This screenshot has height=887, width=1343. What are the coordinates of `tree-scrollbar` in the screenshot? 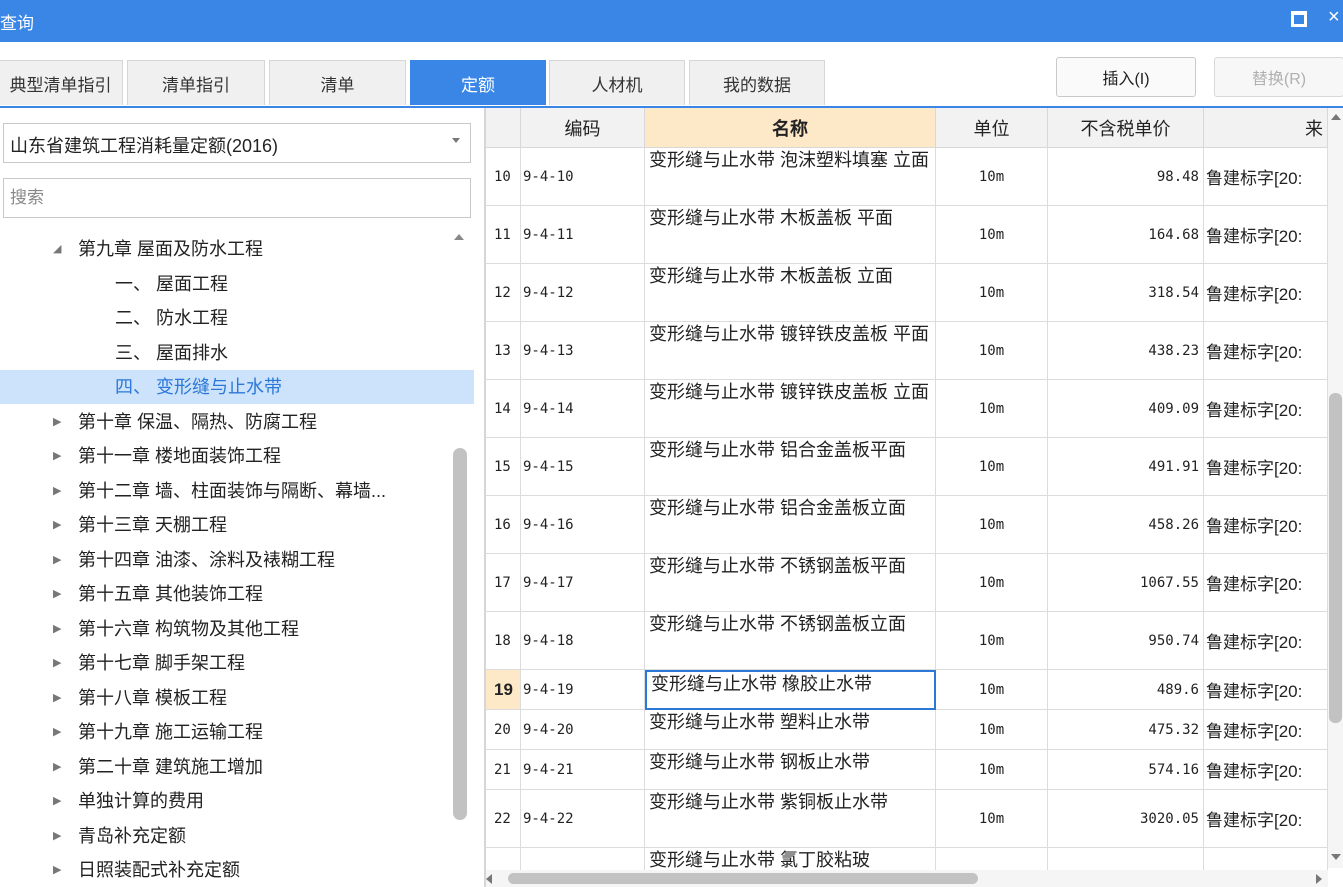 It's located at (460, 555).